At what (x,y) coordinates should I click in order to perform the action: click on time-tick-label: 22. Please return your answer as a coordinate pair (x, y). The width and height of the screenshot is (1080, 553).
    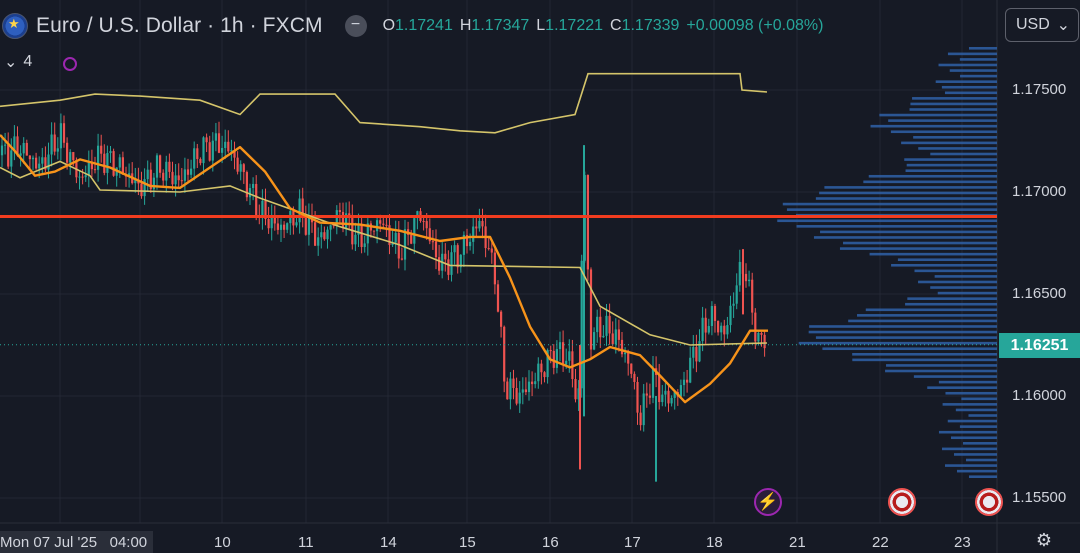
    Looking at the image, I should click on (880, 542).